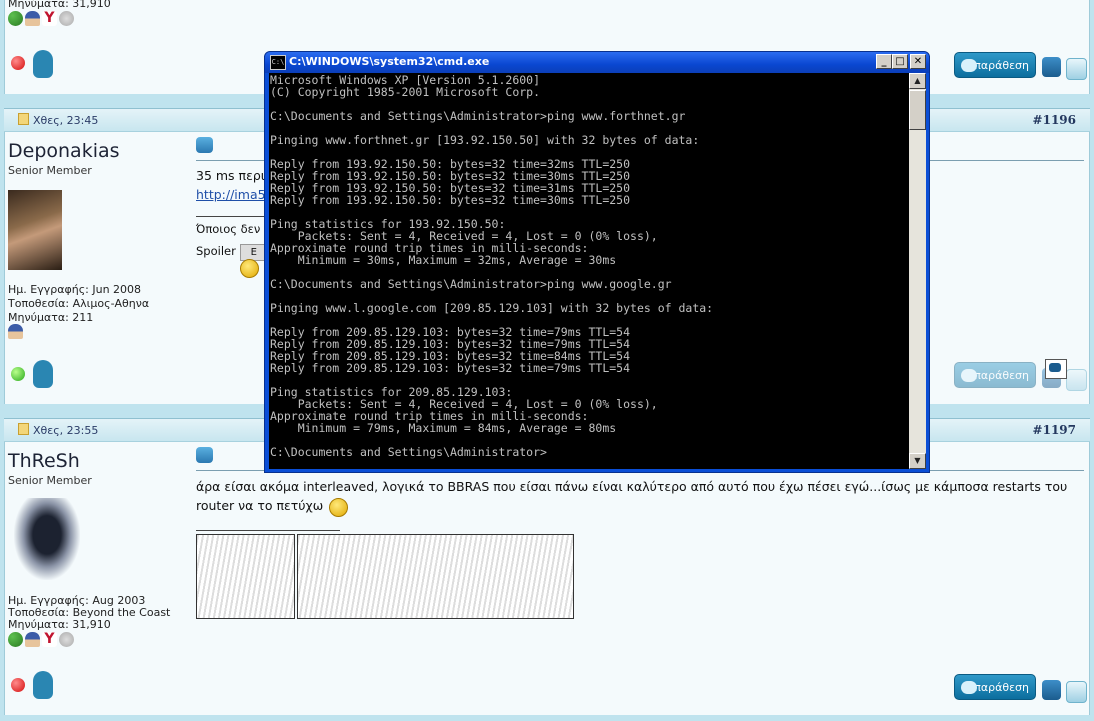 Image resolution: width=1094 pixels, height=721 pixels. Describe the element at coordinates (597, 62) in the screenshot. I see `cmd-titlebar: C:\ C:\WINDOWS\system32\cmd.exe _ □ ✕` at that location.